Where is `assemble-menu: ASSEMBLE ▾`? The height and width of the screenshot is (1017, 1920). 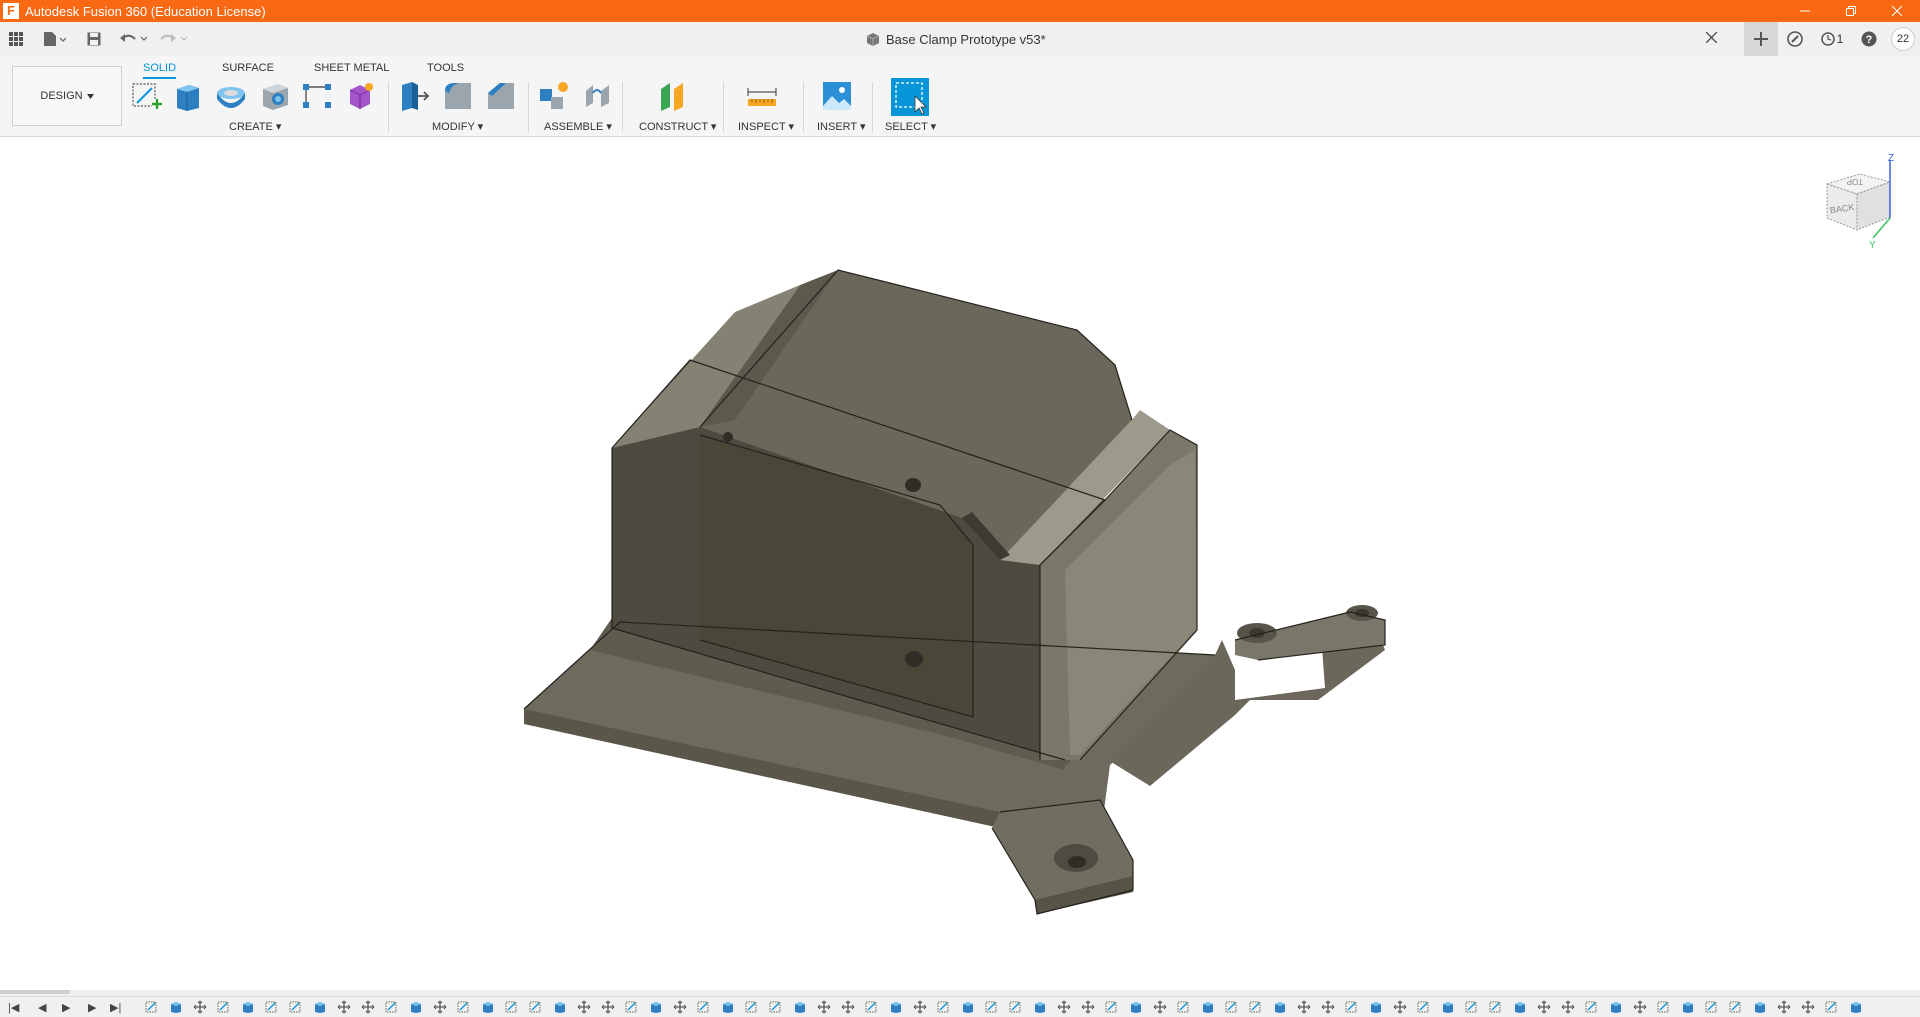 assemble-menu: ASSEMBLE ▾ is located at coordinates (578, 126).